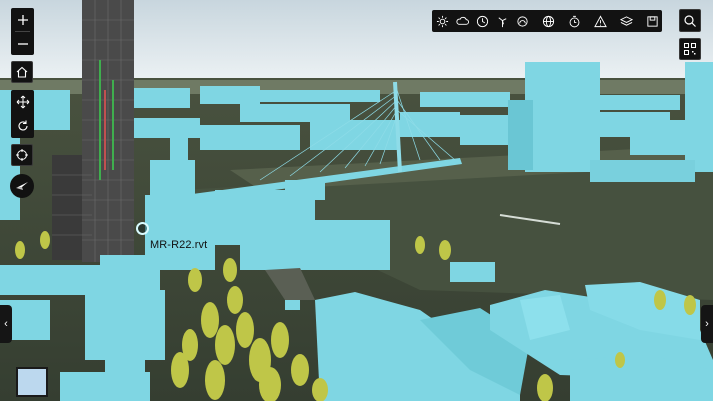  I want to click on shadow-button, so click(522, 21).